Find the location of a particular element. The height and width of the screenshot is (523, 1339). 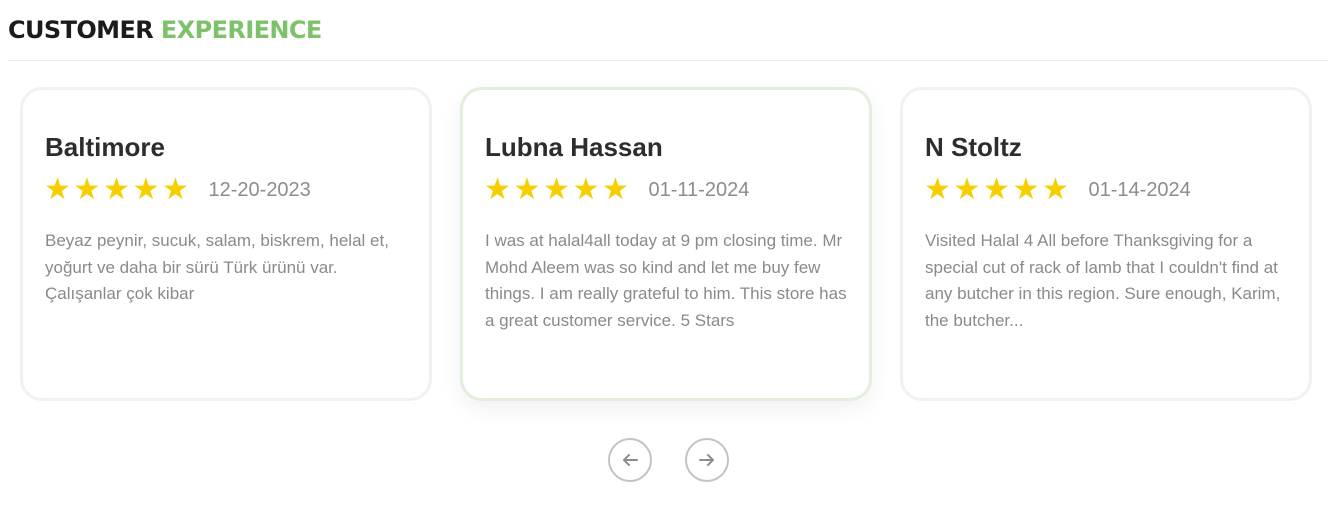

review-meta: ★ ★ ★ ★ ★ 01-14-2024 is located at coordinates (1057, 190).